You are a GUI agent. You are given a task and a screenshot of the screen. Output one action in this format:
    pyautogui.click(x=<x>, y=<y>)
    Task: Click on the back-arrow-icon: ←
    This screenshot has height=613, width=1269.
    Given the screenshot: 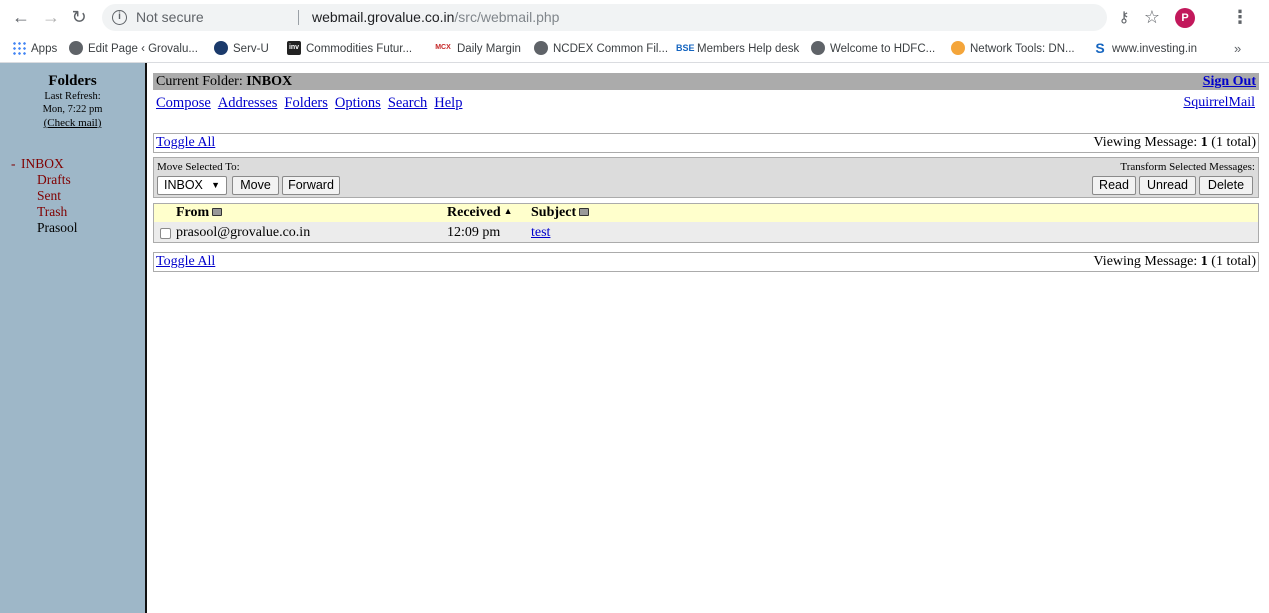 What is the action you would take?
    pyautogui.click(x=21, y=17)
    